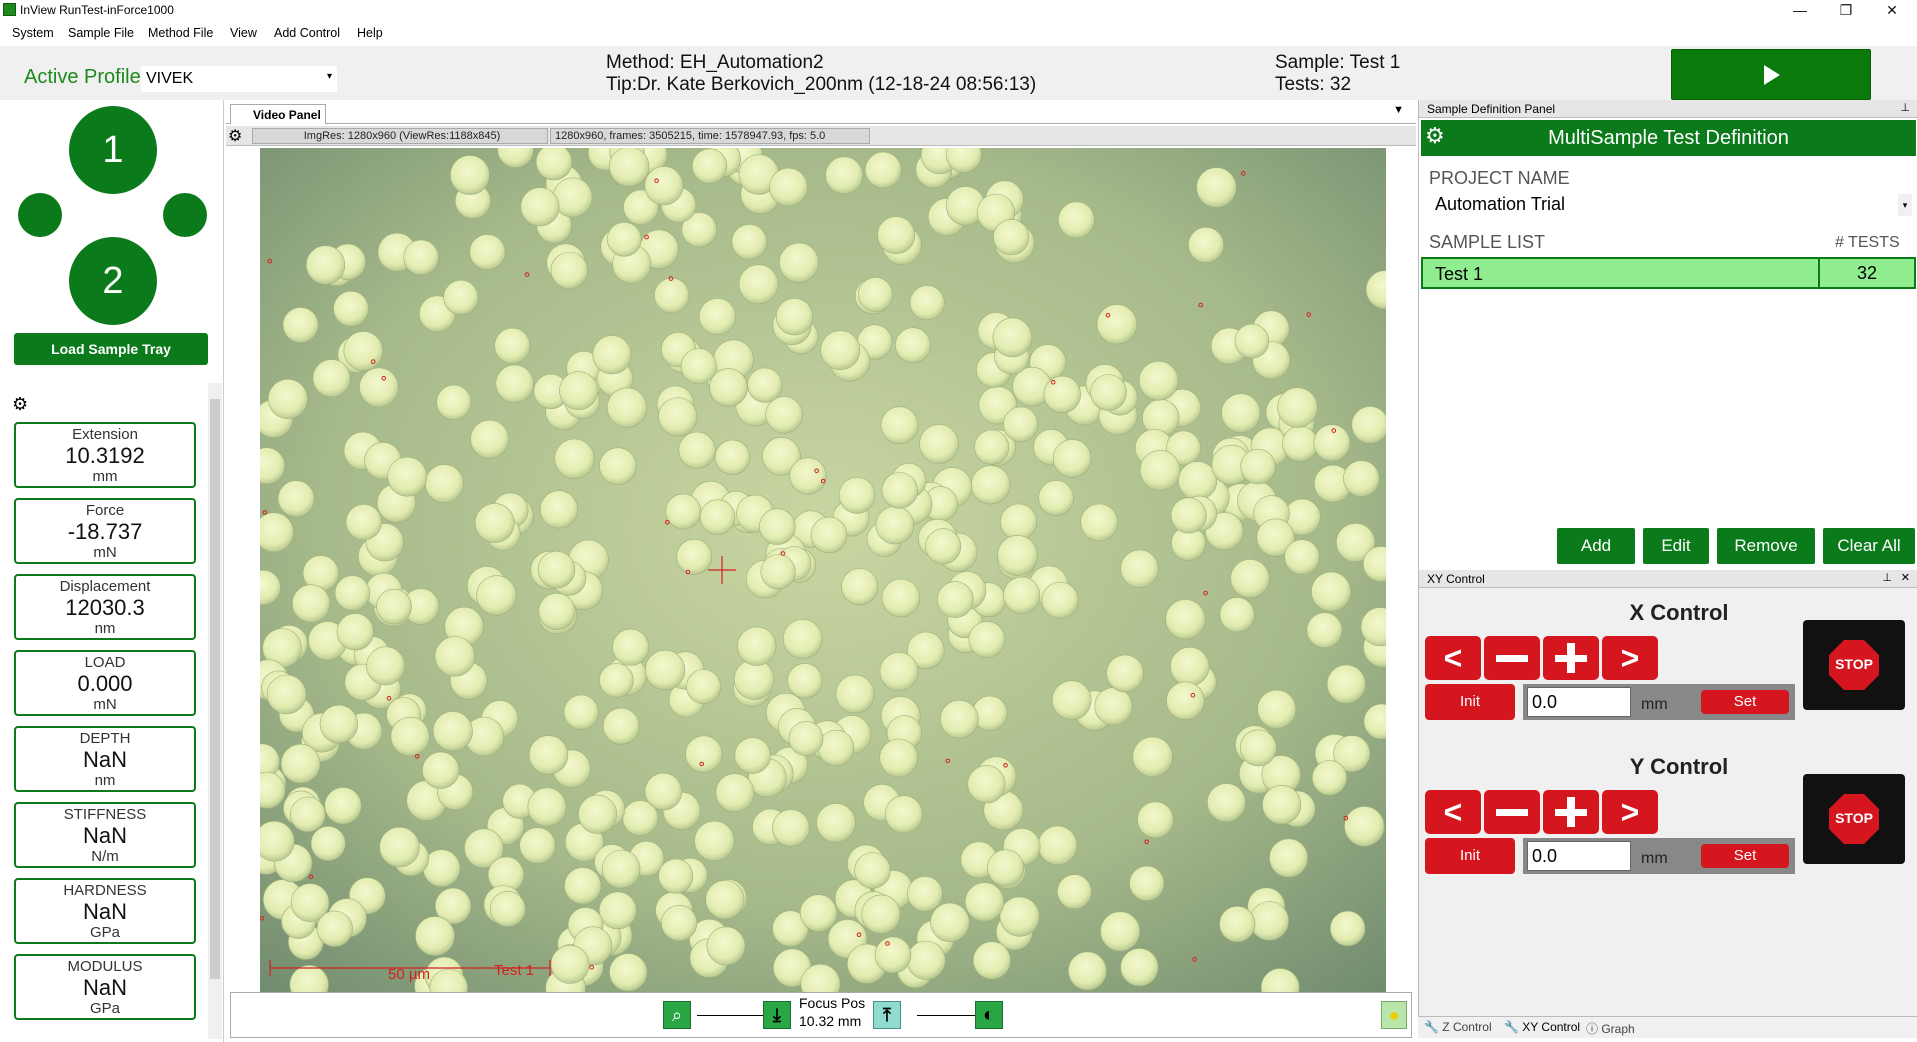  What do you see at coordinates (105, 510) in the screenshot?
I see `readout-label: Force` at bounding box center [105, 510].